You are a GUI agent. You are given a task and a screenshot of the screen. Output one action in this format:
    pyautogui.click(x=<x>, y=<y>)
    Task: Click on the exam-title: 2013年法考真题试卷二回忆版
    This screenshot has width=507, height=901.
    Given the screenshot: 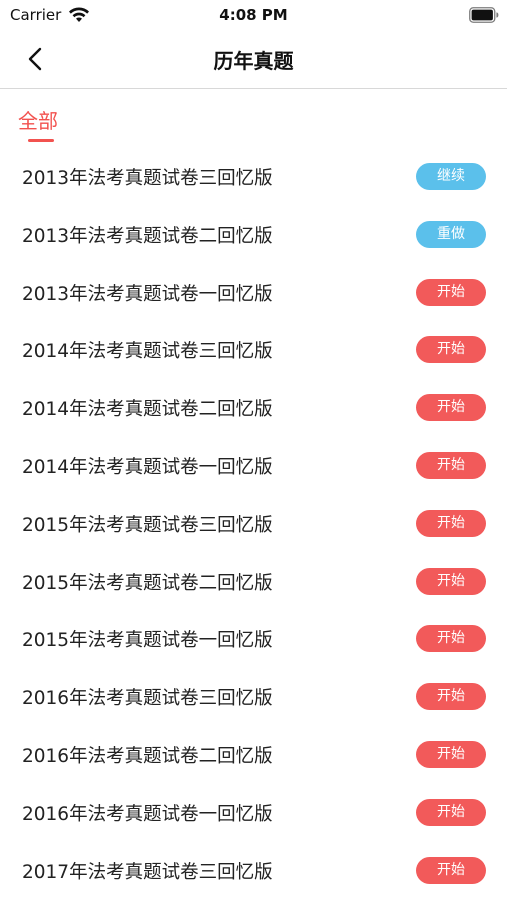 What is the action you would take?
    pyautogui.click(x=147, y=236)
    